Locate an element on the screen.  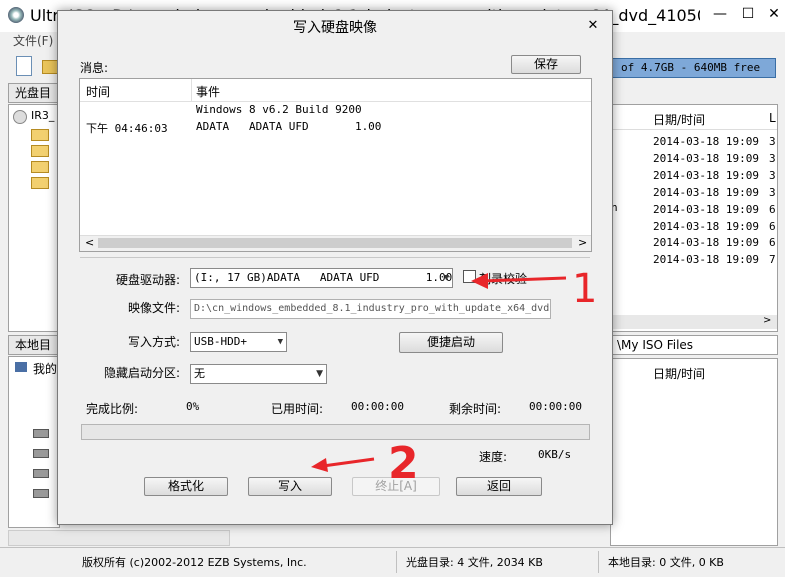
annotation-mark-1: 1 is located at coordinates (584, 289).